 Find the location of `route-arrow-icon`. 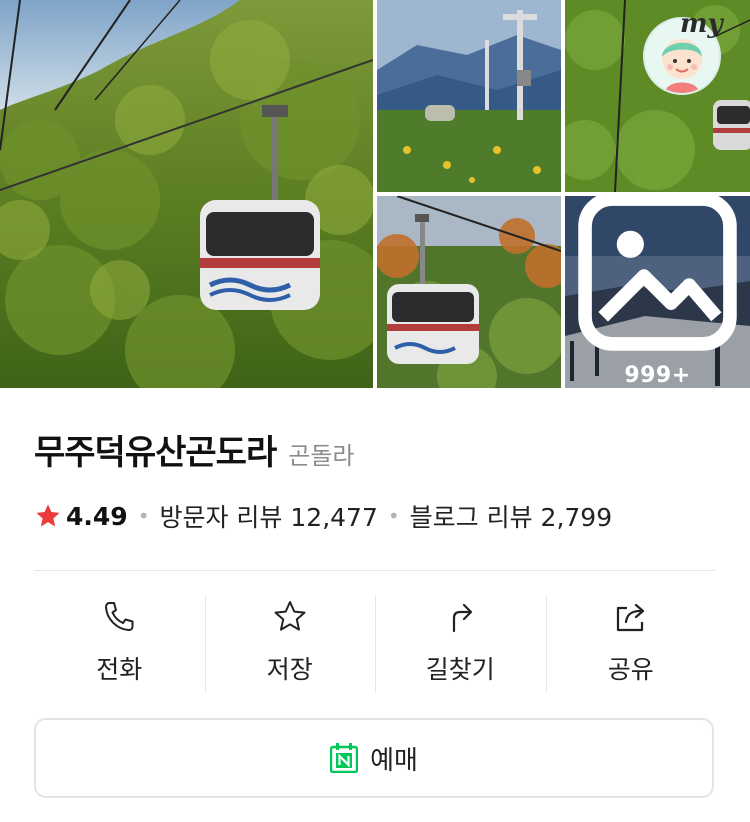

route-arrow-icon is located at coordinates (463, 618).